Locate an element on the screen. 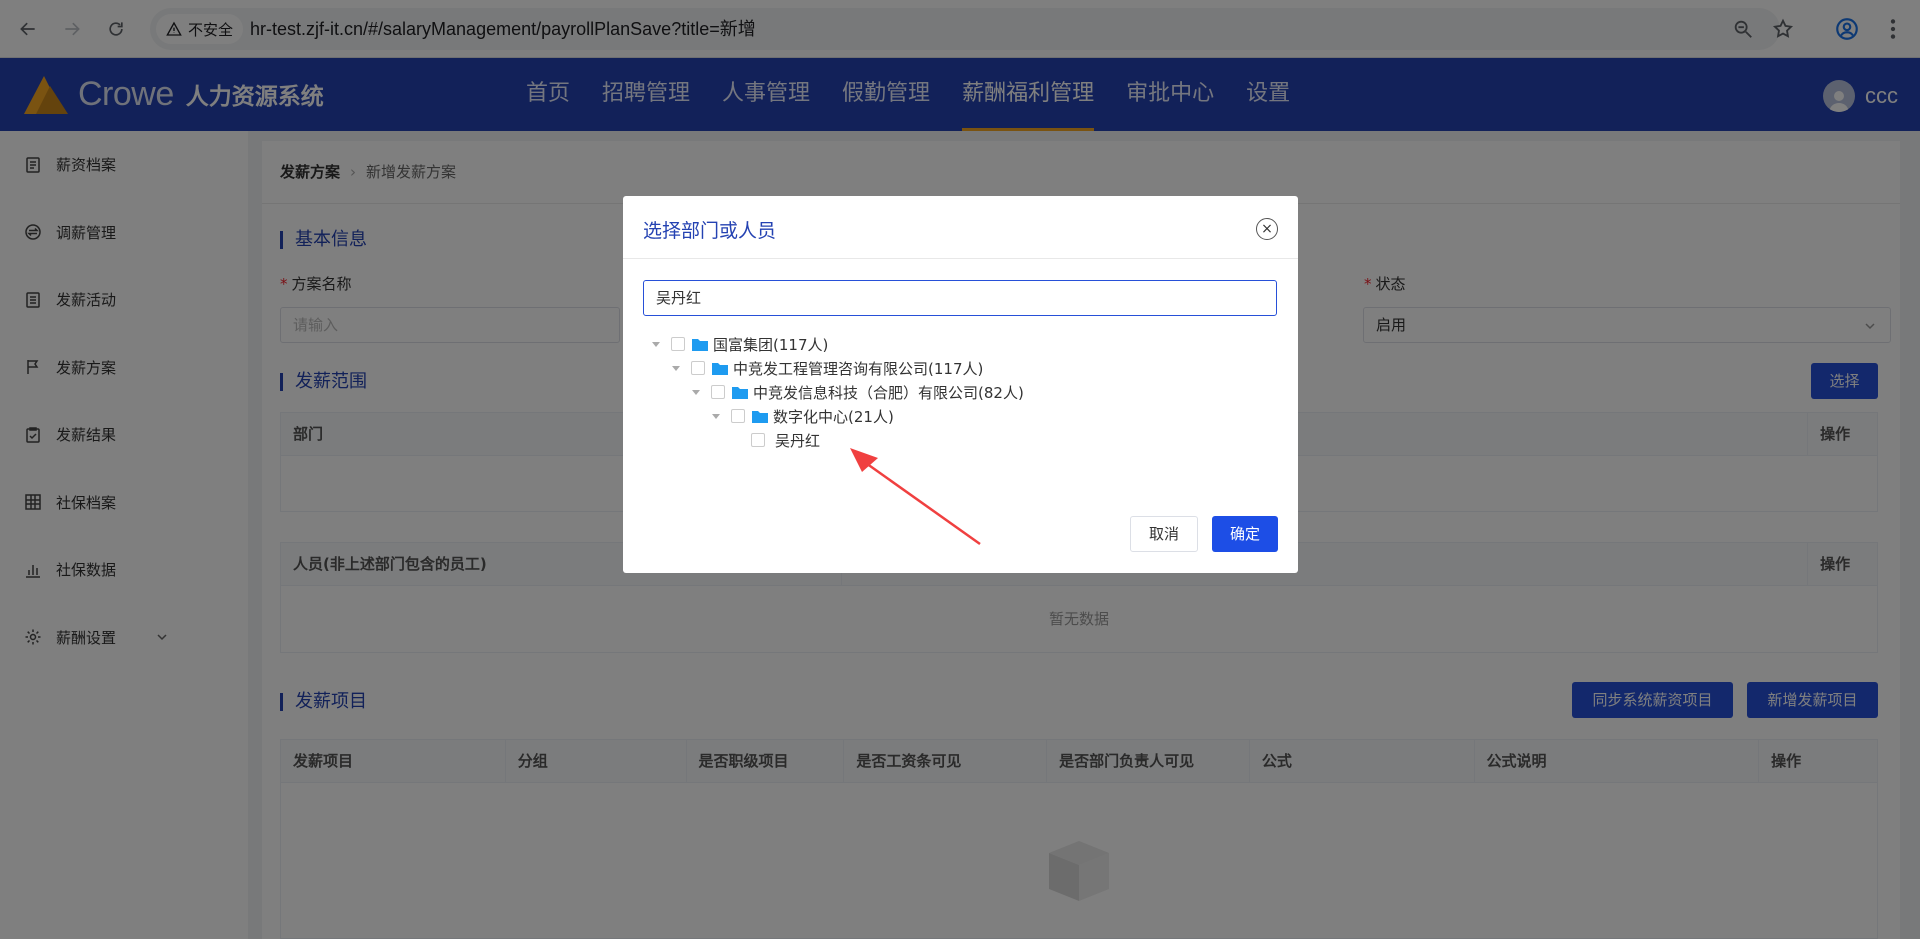 The height and width of the screenshot is (939, 1920). tree-node-label: 数字化中心(21人) is located at coordinates (833, 416).